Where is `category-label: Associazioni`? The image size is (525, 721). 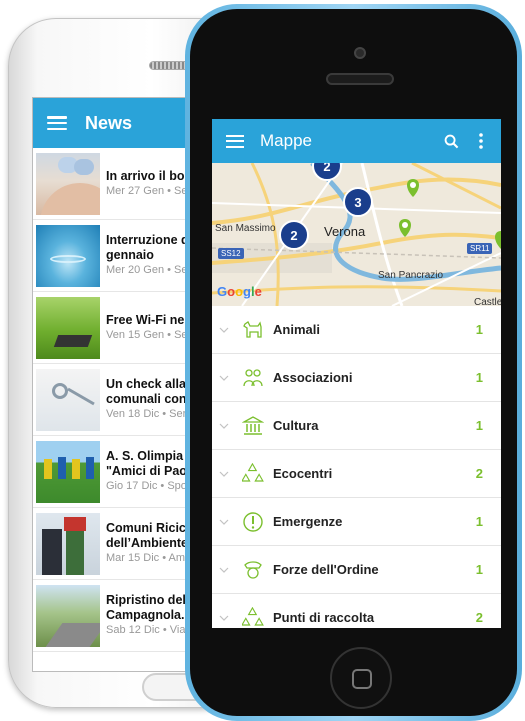
category-label: Associazioni is located at coordinates (313, 377).